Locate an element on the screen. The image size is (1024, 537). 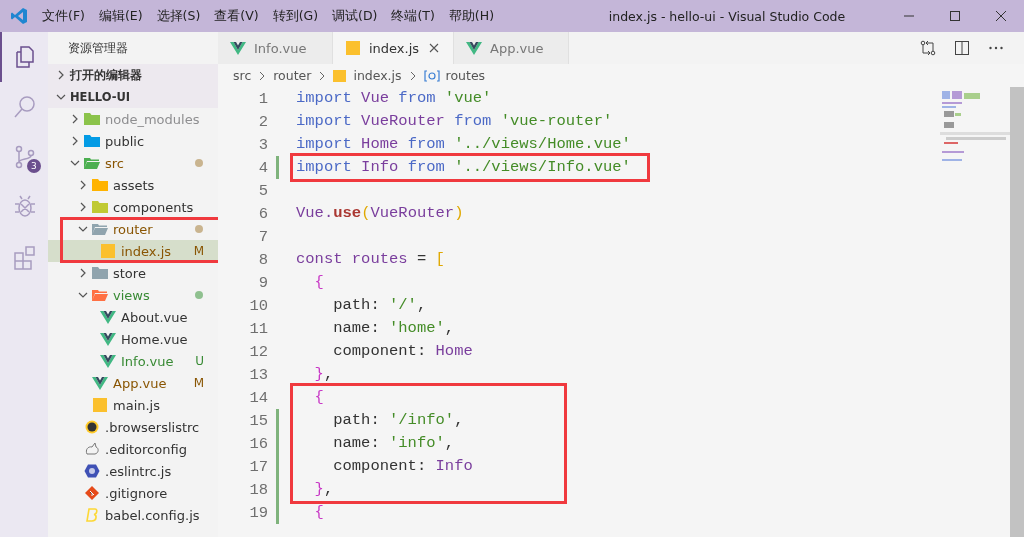
tree-item: .gitignore is located at coordinates (133, 493).